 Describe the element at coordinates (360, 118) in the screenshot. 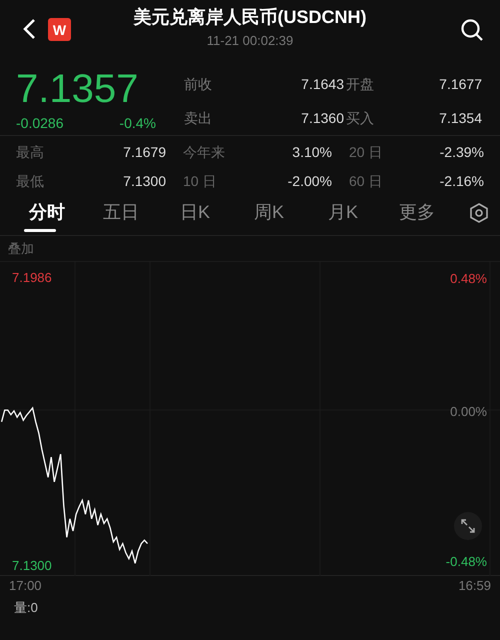

I see `stat-label: 买入` at that location.